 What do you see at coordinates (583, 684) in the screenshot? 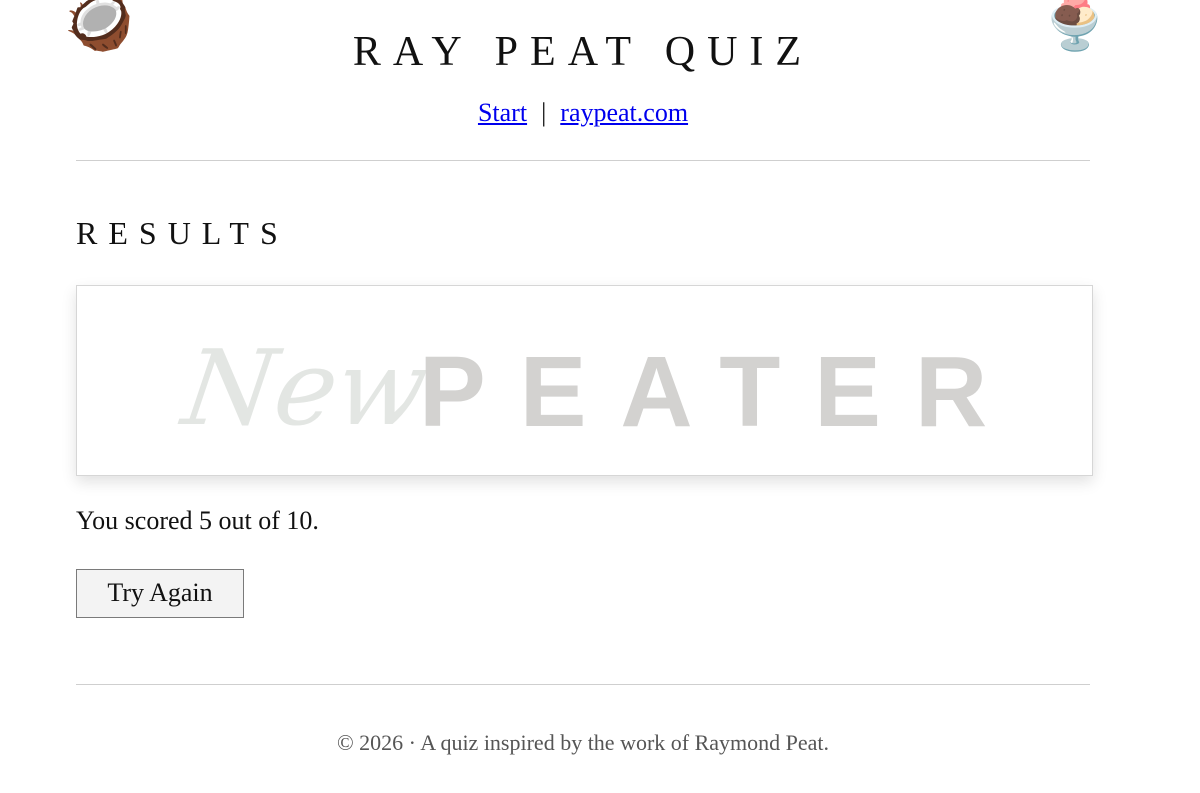
I see `bottom-divider` at bounding box center [583, 684].